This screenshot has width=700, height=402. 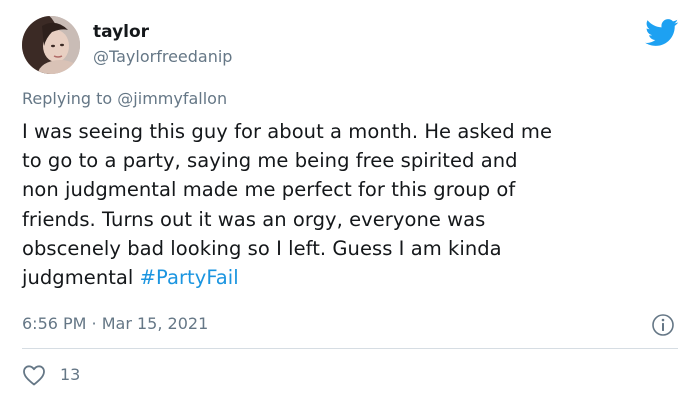 What do you see at coordinates (67, 98) in the screenshot?
I see `replying-to-label: Replying to` at bounding box center [67, 98].